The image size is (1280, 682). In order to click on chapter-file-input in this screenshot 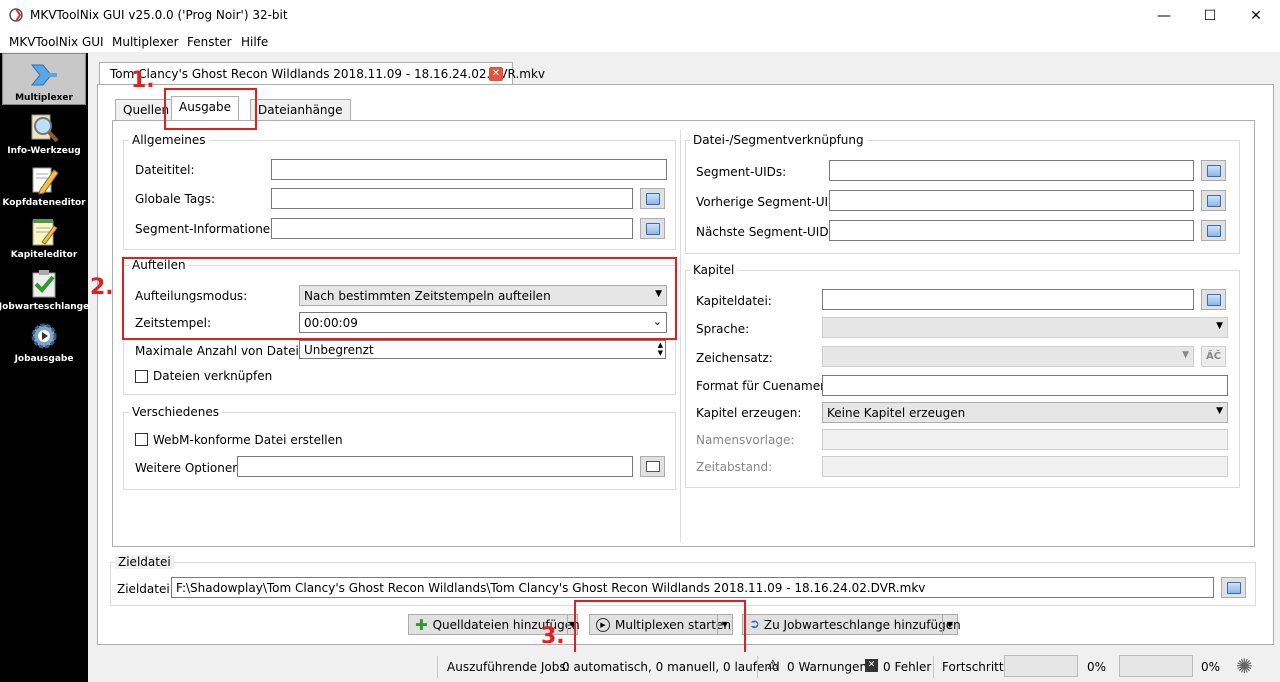, I will do `click(1008, 299)`.